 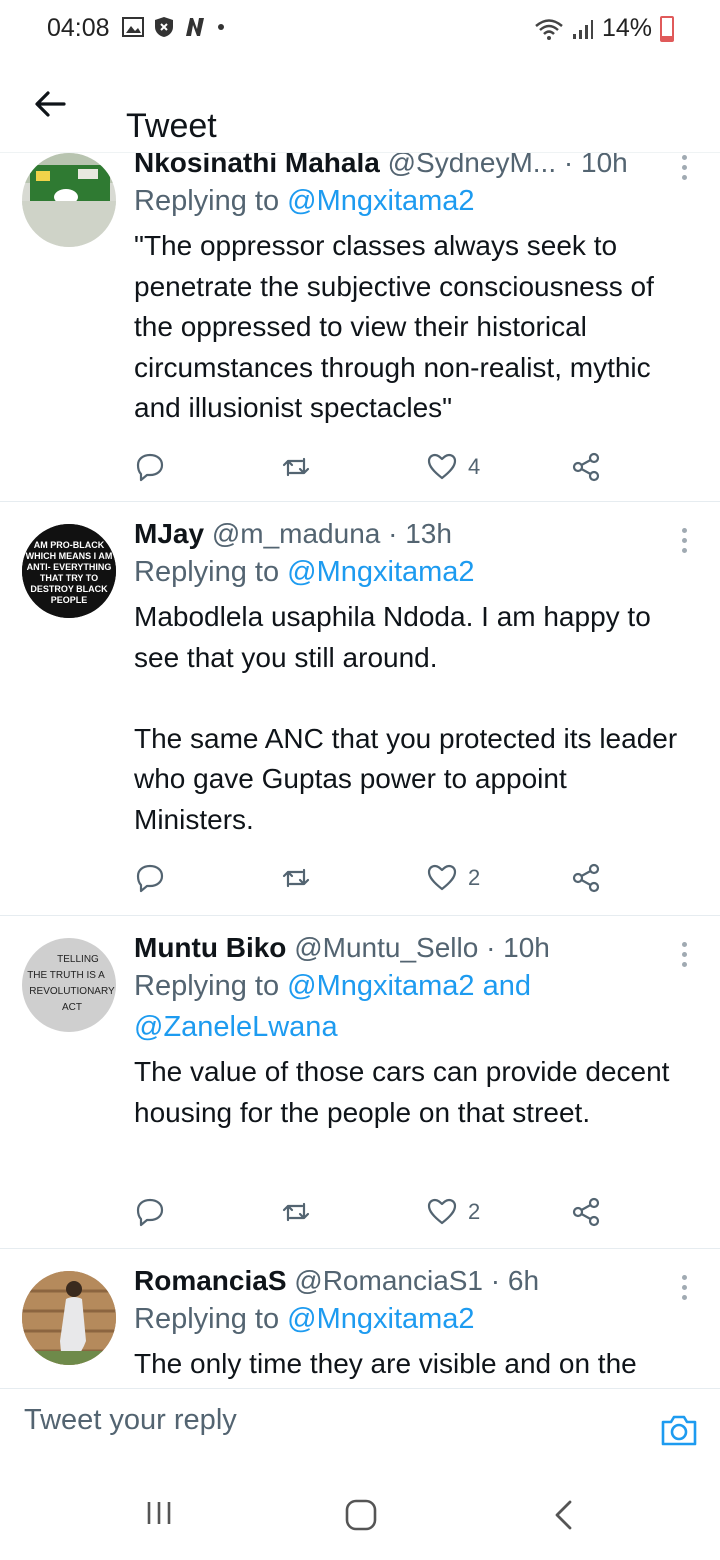 What do you see at coordinates (324, 1420) in the screenshot?
I see `reply-input` at bounding box center [324, 1420].